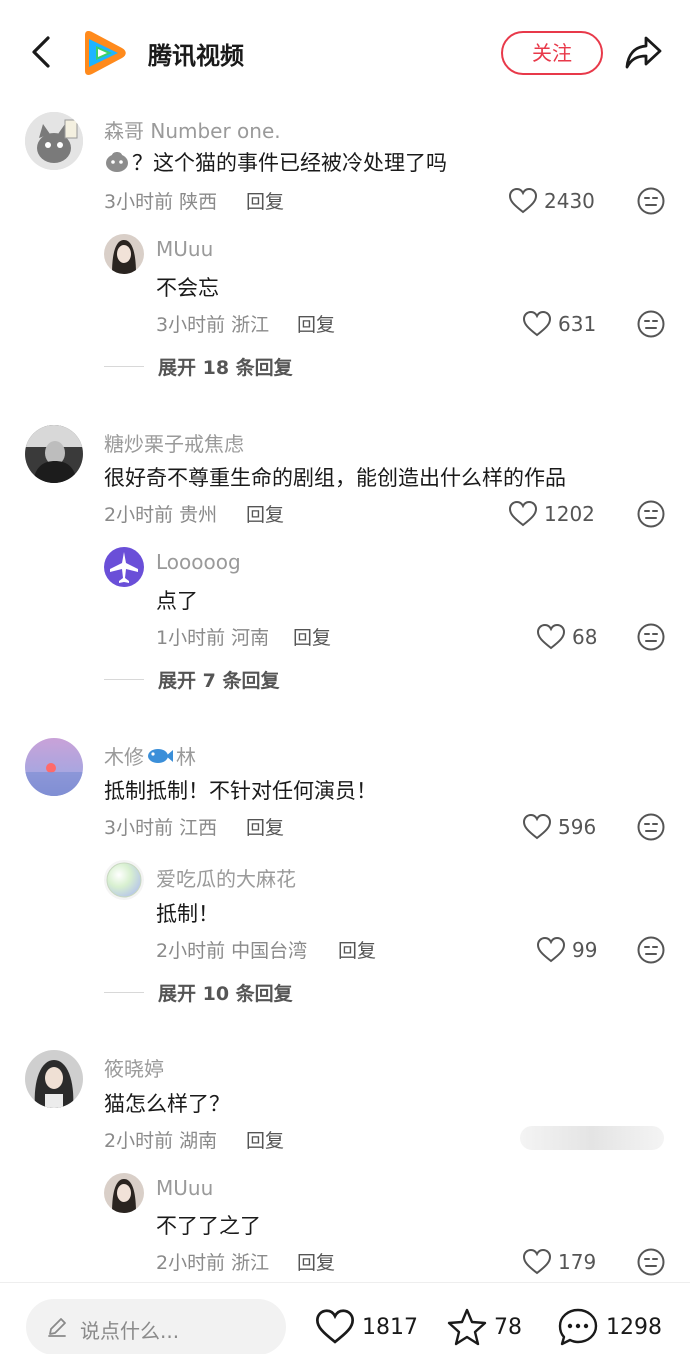 This screenshot has height=1354, width=690. Describe the element at coordinates (196, 56) in the screenshot. I see `app-name: 腾讯视频` at that location.